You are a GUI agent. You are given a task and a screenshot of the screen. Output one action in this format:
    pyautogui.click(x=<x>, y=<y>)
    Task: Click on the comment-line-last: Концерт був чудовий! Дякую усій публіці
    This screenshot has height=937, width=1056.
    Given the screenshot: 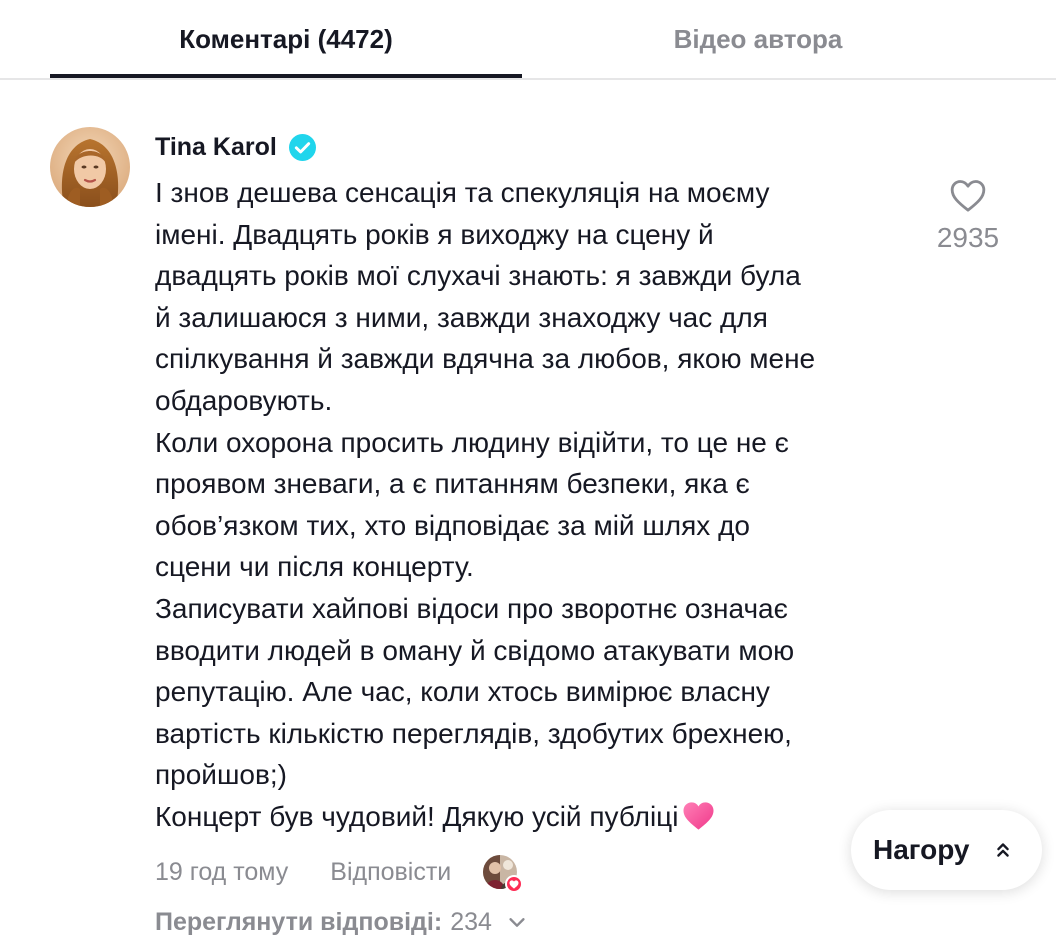 What is the action you would take?
    pyautogui.click(x=540, y=817)
    